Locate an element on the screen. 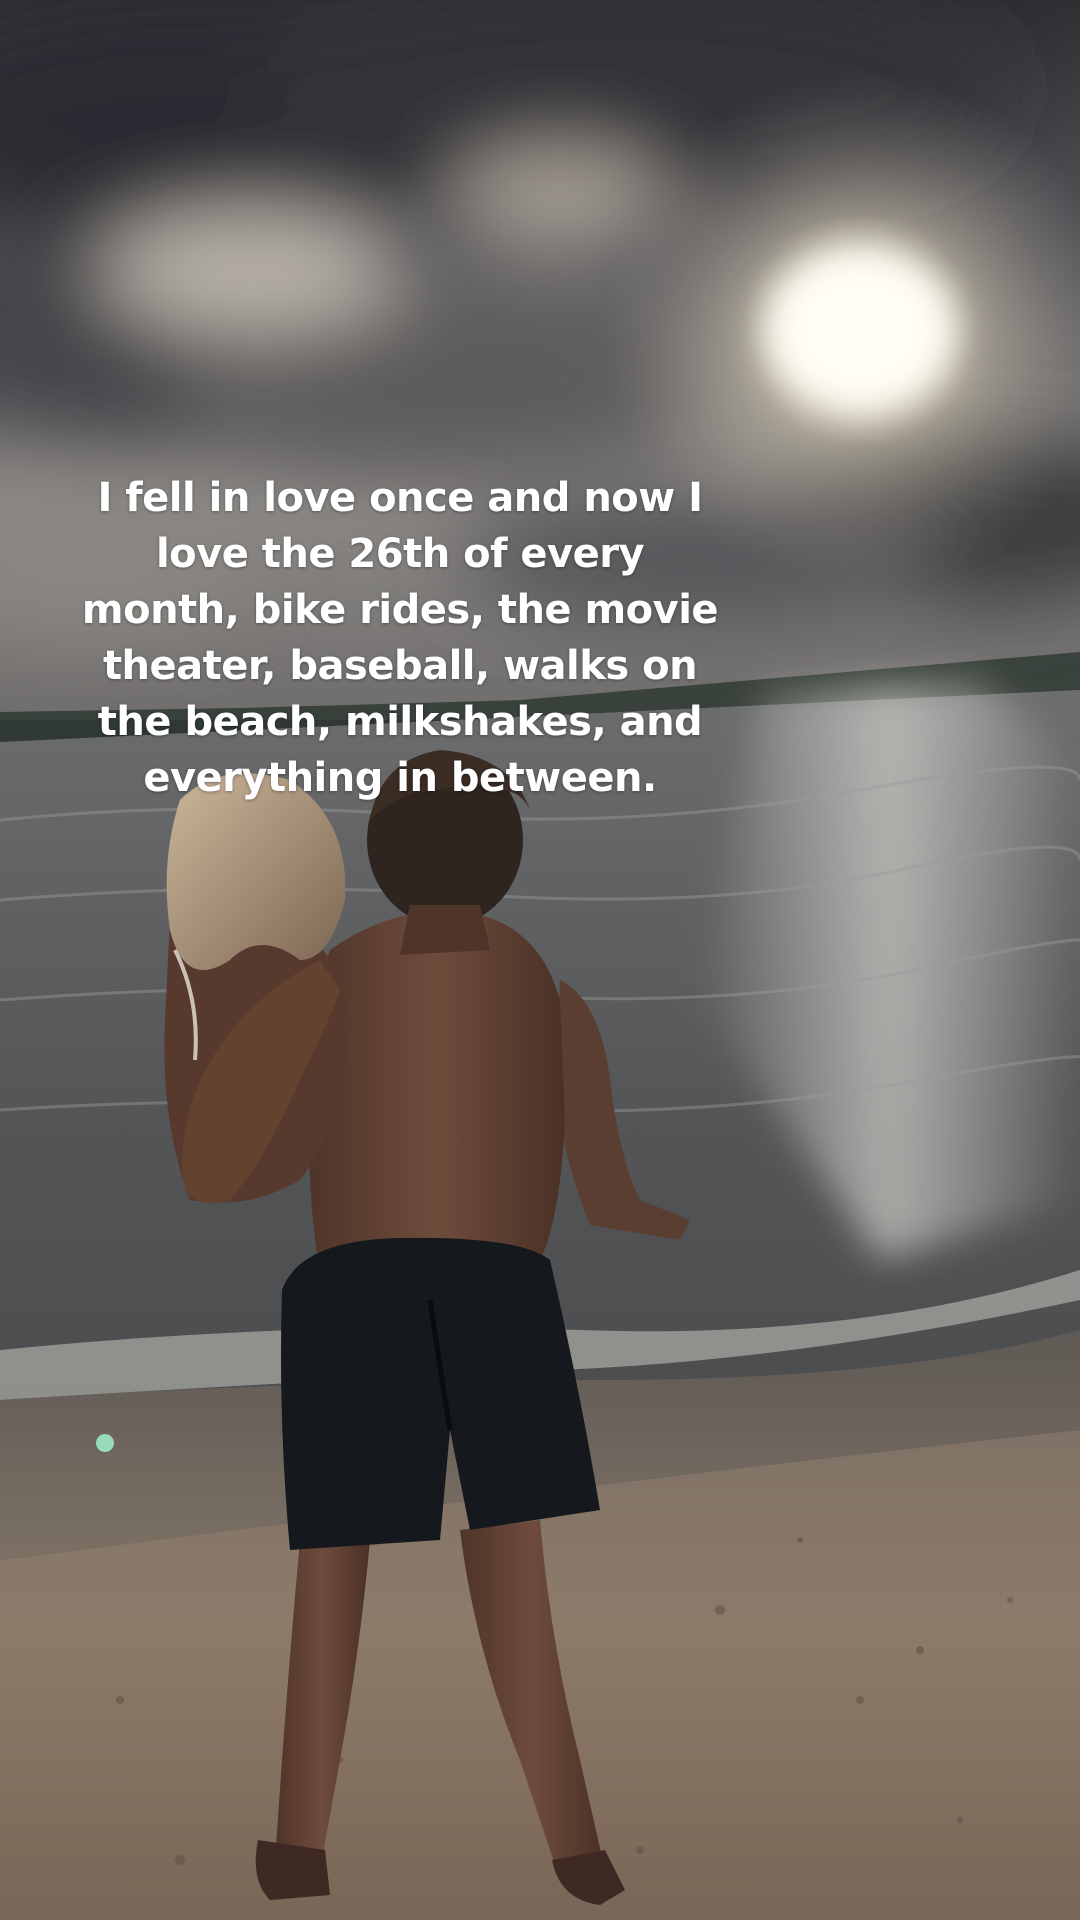 The image size is (1080, 1920). lens-flare is located at coordinates (105, 1443).